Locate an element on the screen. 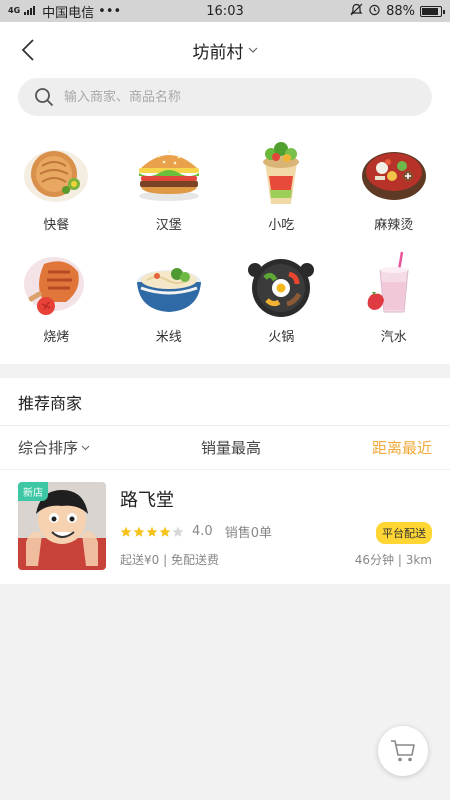 The height and width of the screenshot is (800, 450). network-indicator: 4G is located at coordinates (14, 10).